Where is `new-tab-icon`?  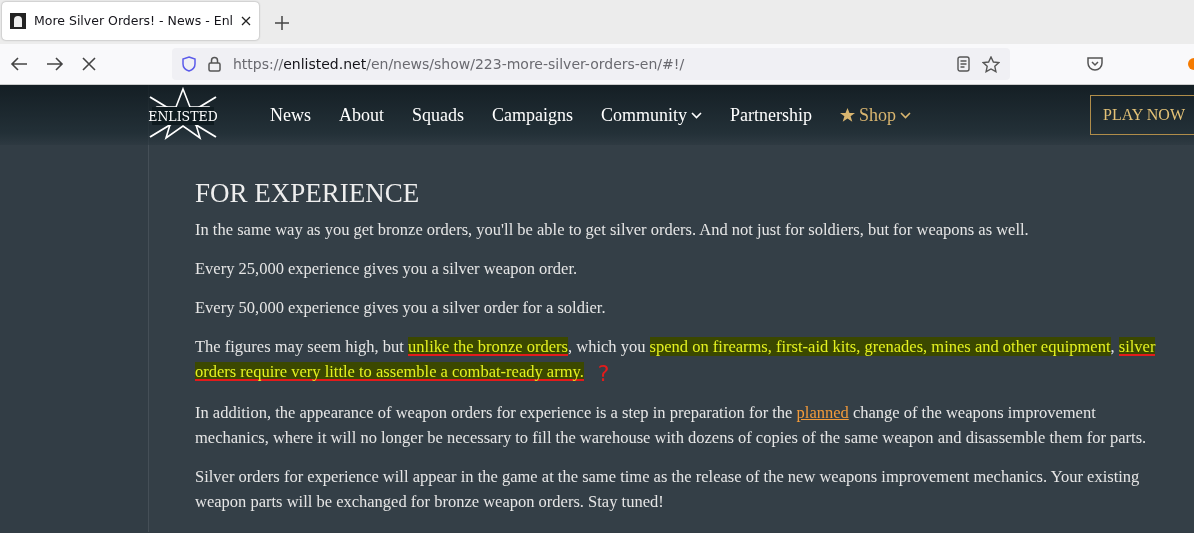
new-tab-icon is located at coordinates (282, 23).